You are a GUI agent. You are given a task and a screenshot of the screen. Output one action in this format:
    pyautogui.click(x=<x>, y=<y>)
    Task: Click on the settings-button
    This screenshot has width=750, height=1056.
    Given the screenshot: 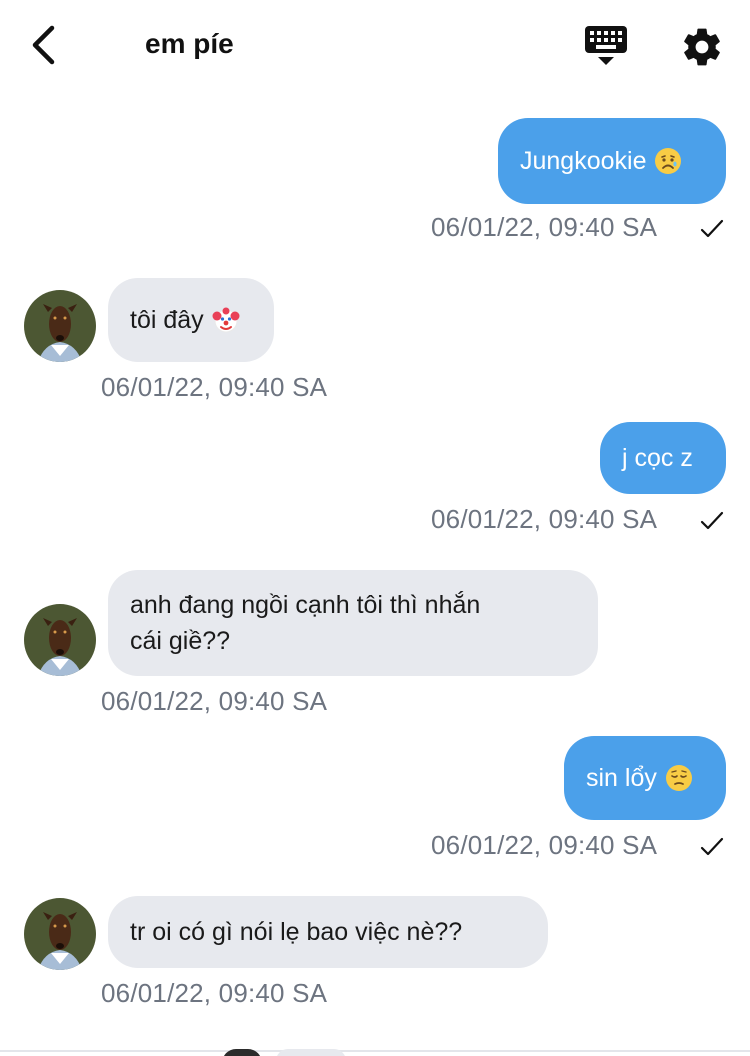 What is the action you would take?
    pyautogui.click(x=702, y=47)
    